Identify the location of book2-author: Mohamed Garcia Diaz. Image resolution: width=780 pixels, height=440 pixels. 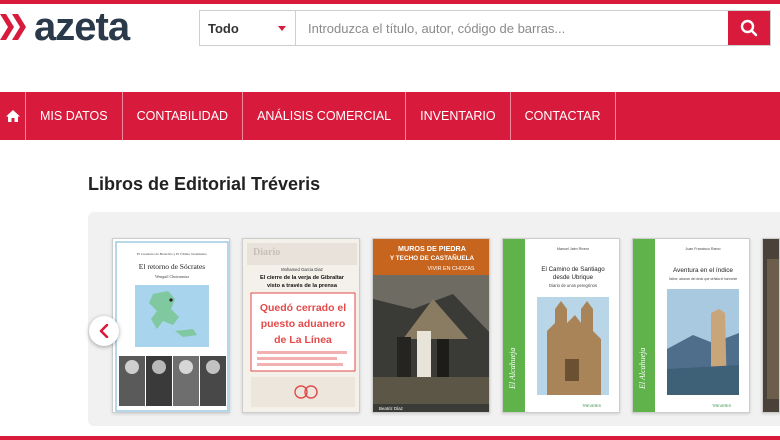
(302, 269).